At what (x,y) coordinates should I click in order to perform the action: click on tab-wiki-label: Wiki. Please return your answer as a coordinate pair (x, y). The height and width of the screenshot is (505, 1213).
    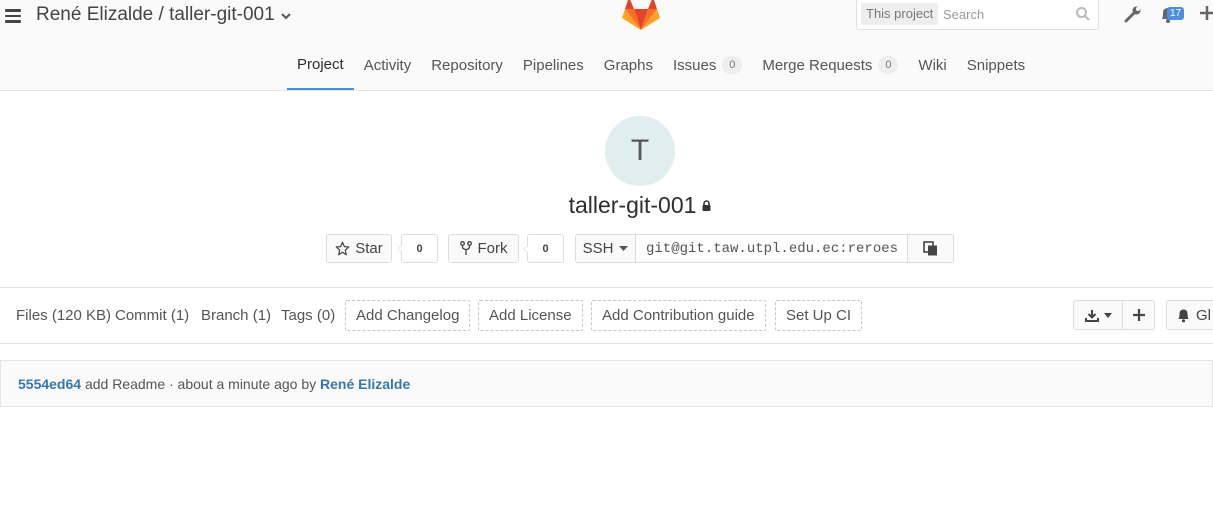
    Looking at the image, I should click on (932, 65).